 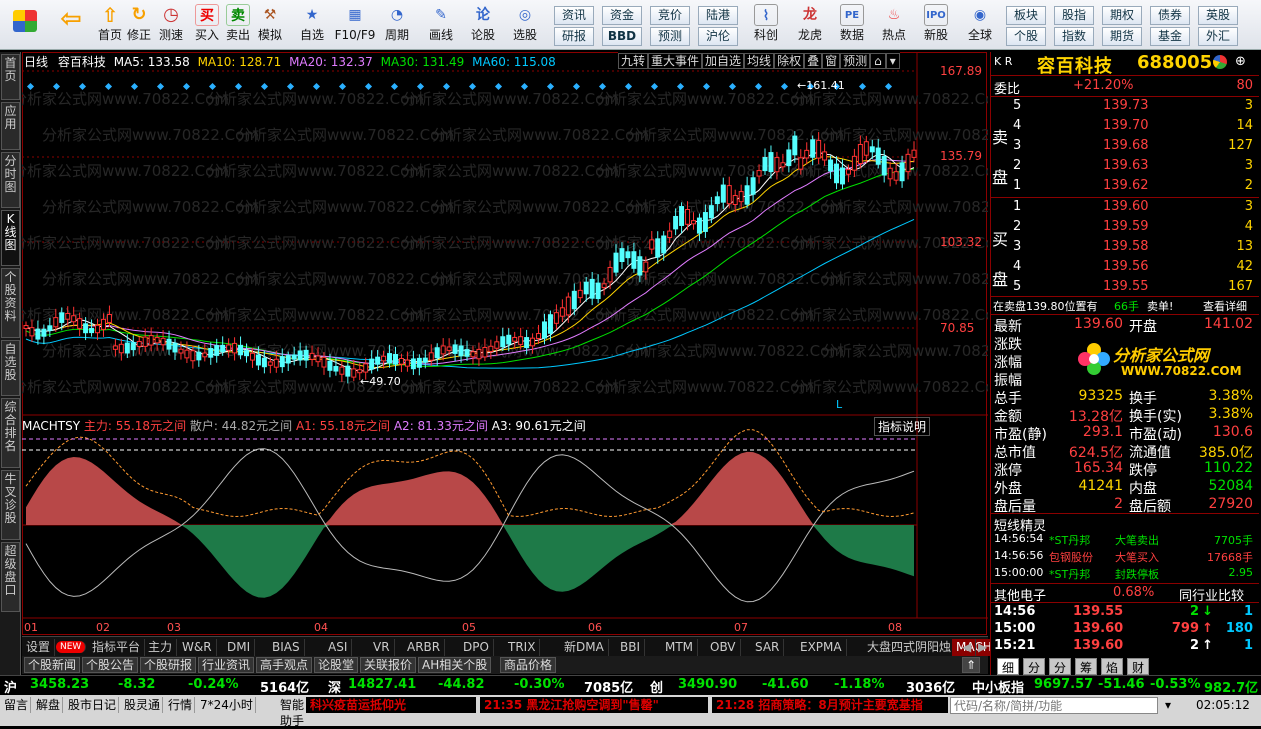 I want to click on draw-line-button: ✎ 画线, so click(x=441, y=25).